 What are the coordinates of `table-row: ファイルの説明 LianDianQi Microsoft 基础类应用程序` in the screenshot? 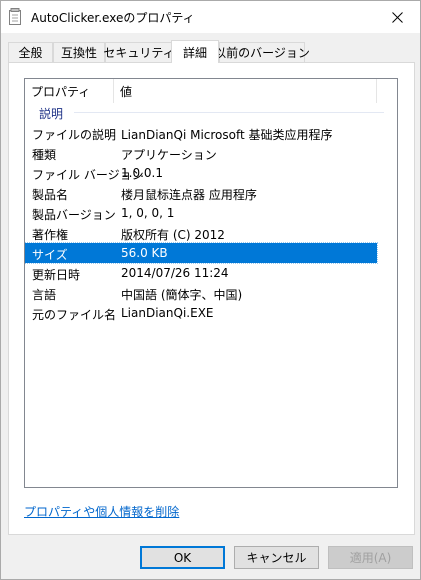 It's located at (201, 133).